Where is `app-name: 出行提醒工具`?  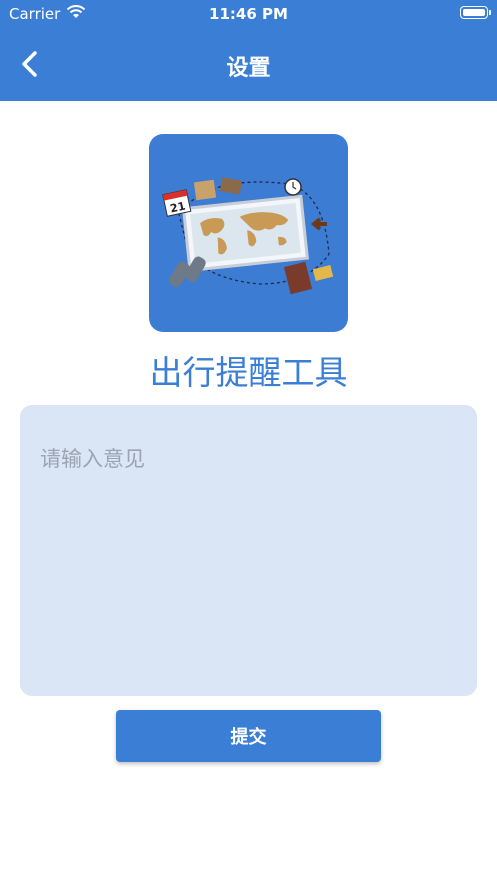
app-name: 出行提醒工具 is located at coordinates (248, 372).